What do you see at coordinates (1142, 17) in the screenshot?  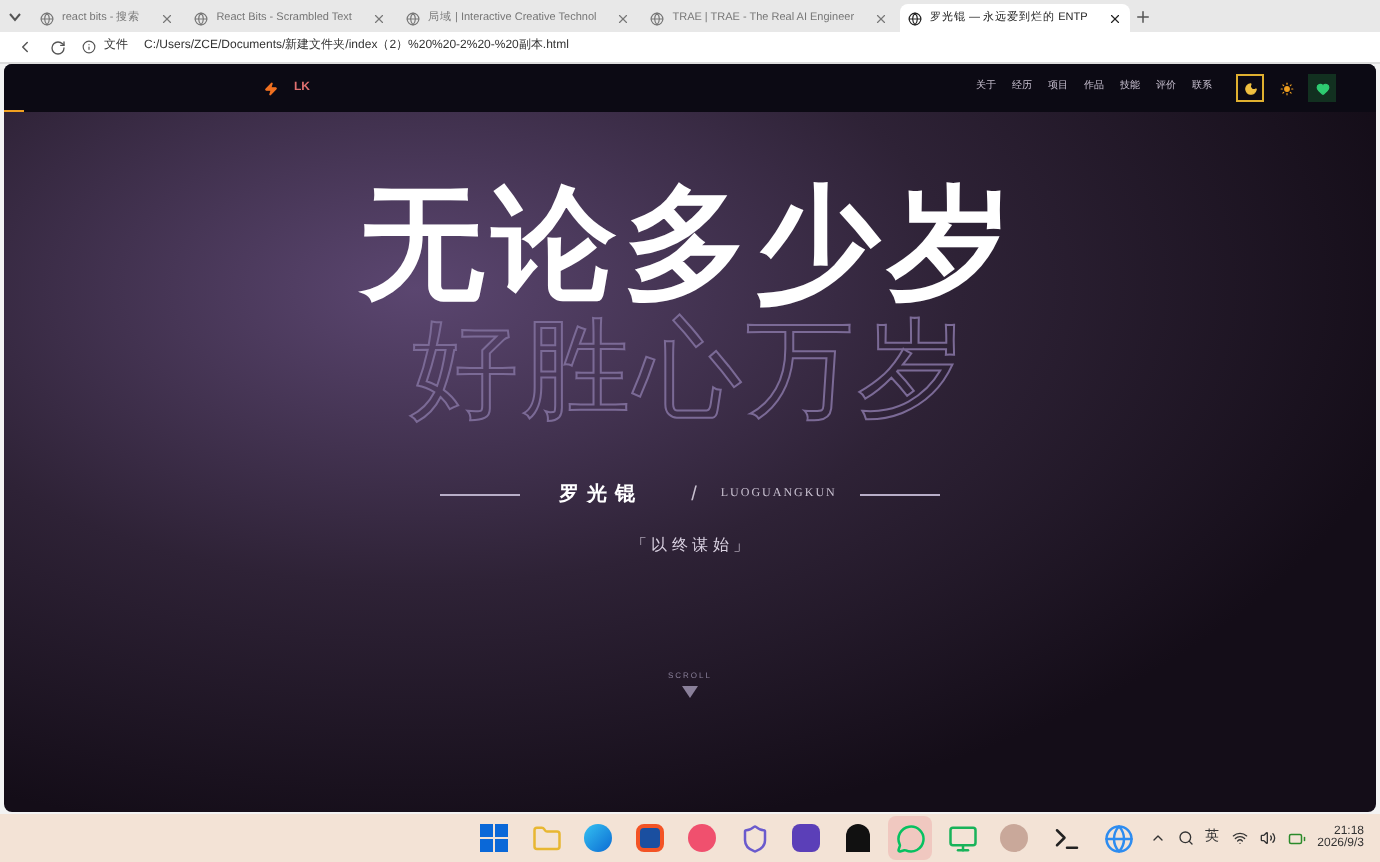 I see `new-tab-icon` at bounding box center [1142, 17].